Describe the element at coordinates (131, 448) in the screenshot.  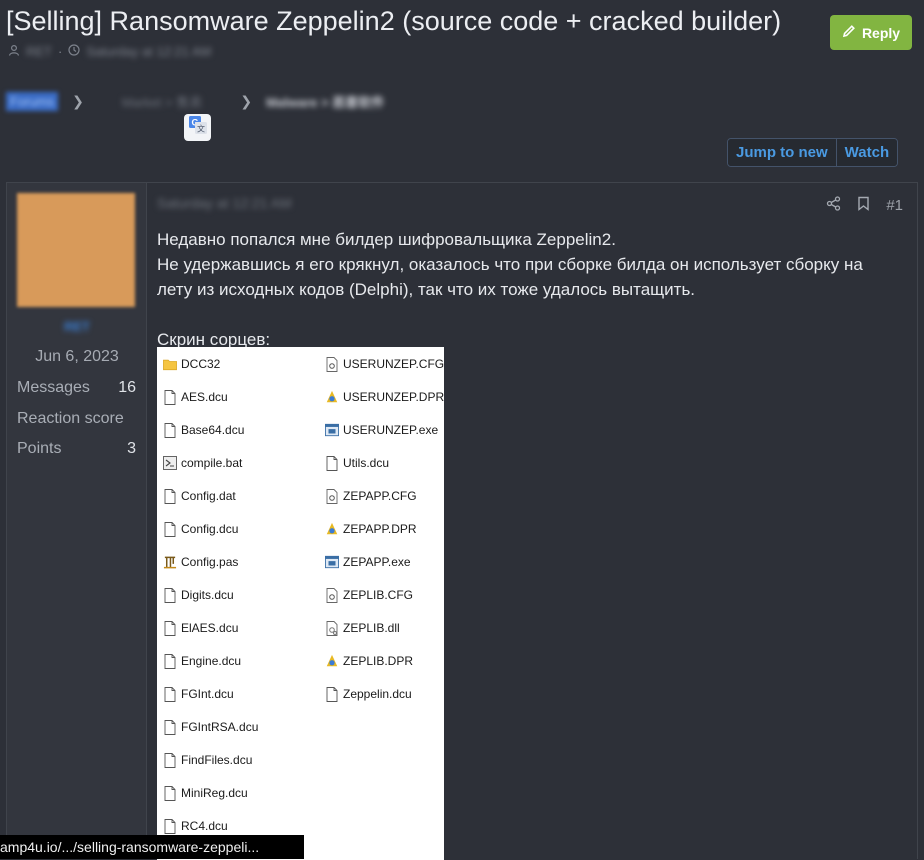
I see `stat-value: 3` at that location.